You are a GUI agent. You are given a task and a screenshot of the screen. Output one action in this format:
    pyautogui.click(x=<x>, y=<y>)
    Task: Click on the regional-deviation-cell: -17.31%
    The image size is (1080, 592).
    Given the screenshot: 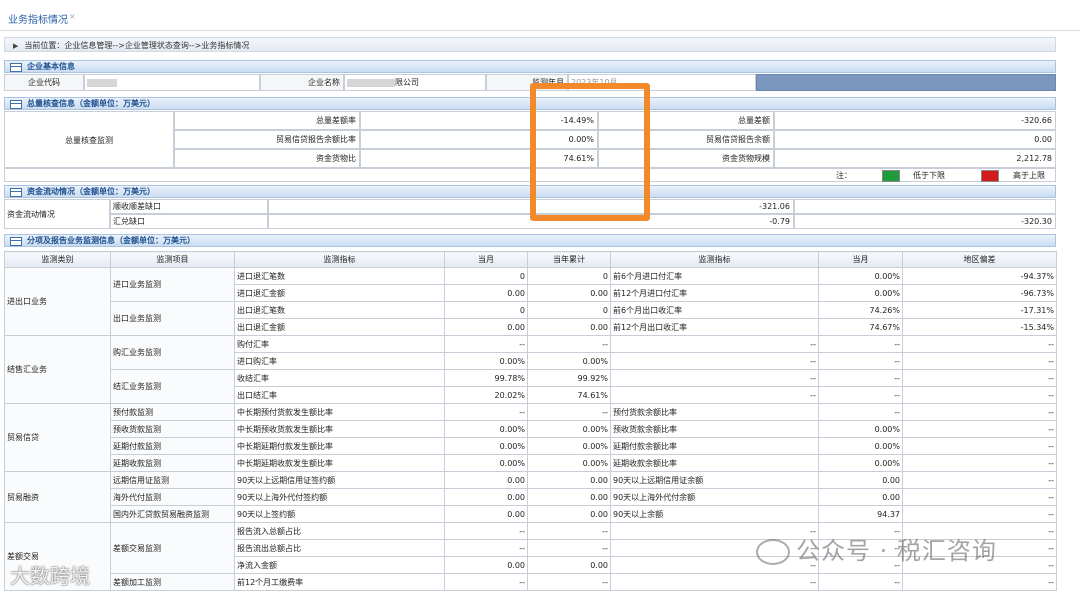 What is the action you would take?
    pyautogui.click(x=979, y=310)
    